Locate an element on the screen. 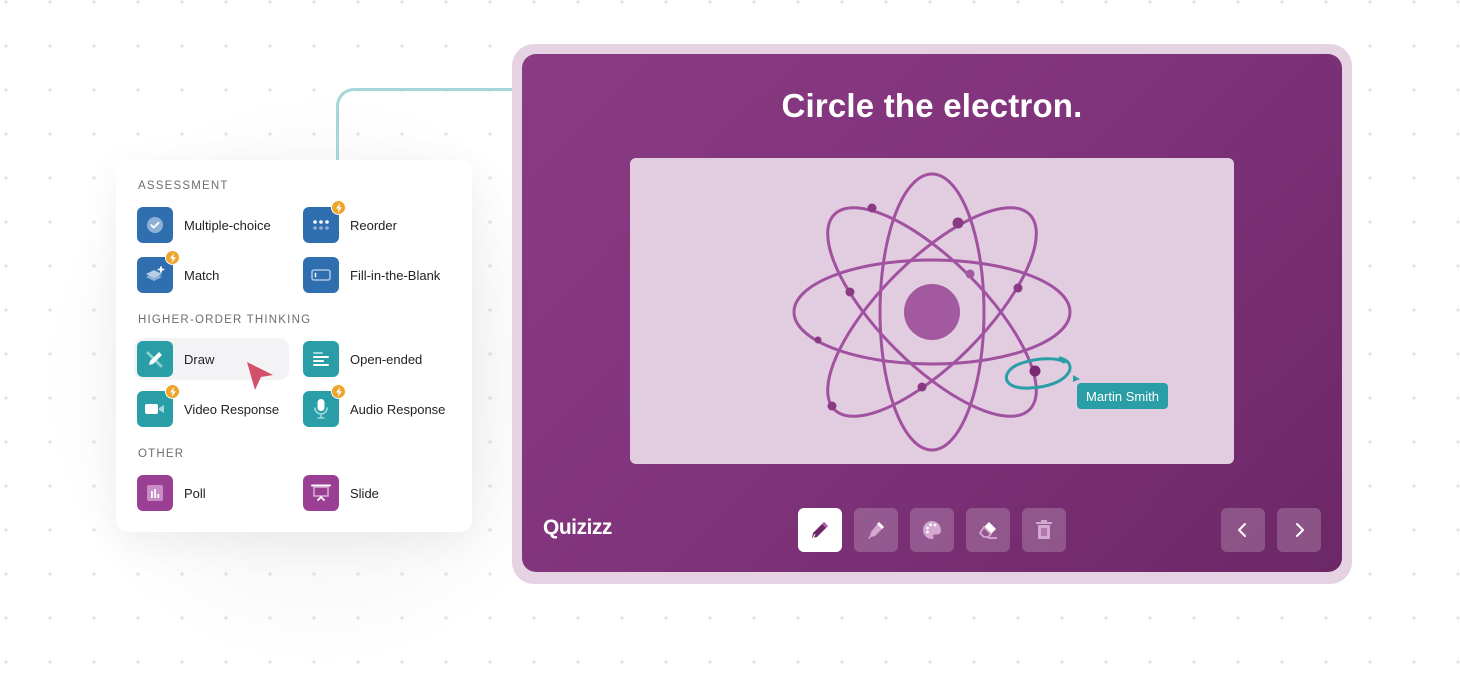  qtype-match: Match is located at coordinates (215, 273).